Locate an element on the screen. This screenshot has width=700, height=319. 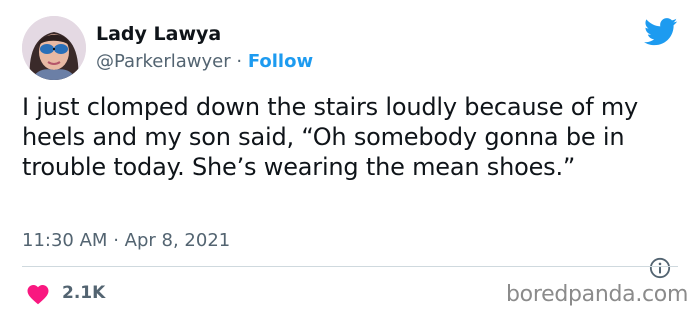
avatar is located at coordinates (54, 48).